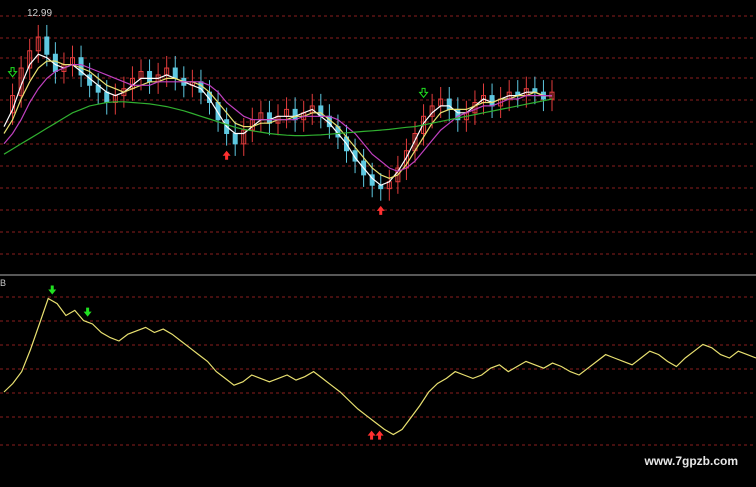 Image resolution: width=756 pixels, height=487 pixels. I want to click on indicator-label: B, so click(3, 283).